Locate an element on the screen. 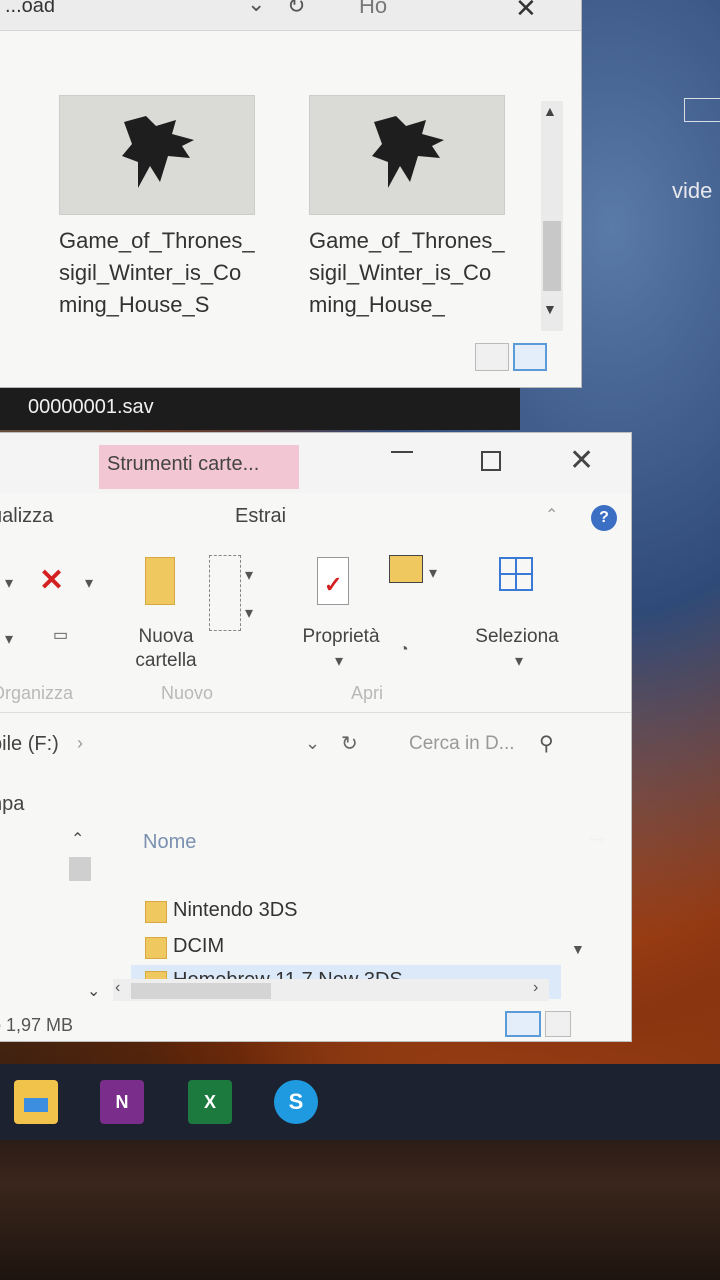 This screenshot has width=720, height=1280. scroll-right-icon: › is located at coordinates (535, 988).